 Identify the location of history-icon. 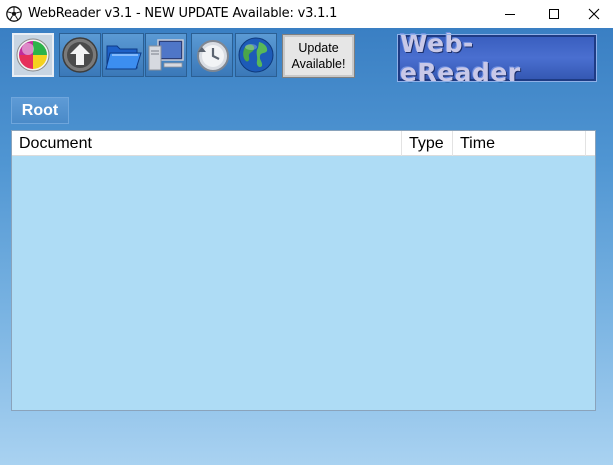
(213, 56).